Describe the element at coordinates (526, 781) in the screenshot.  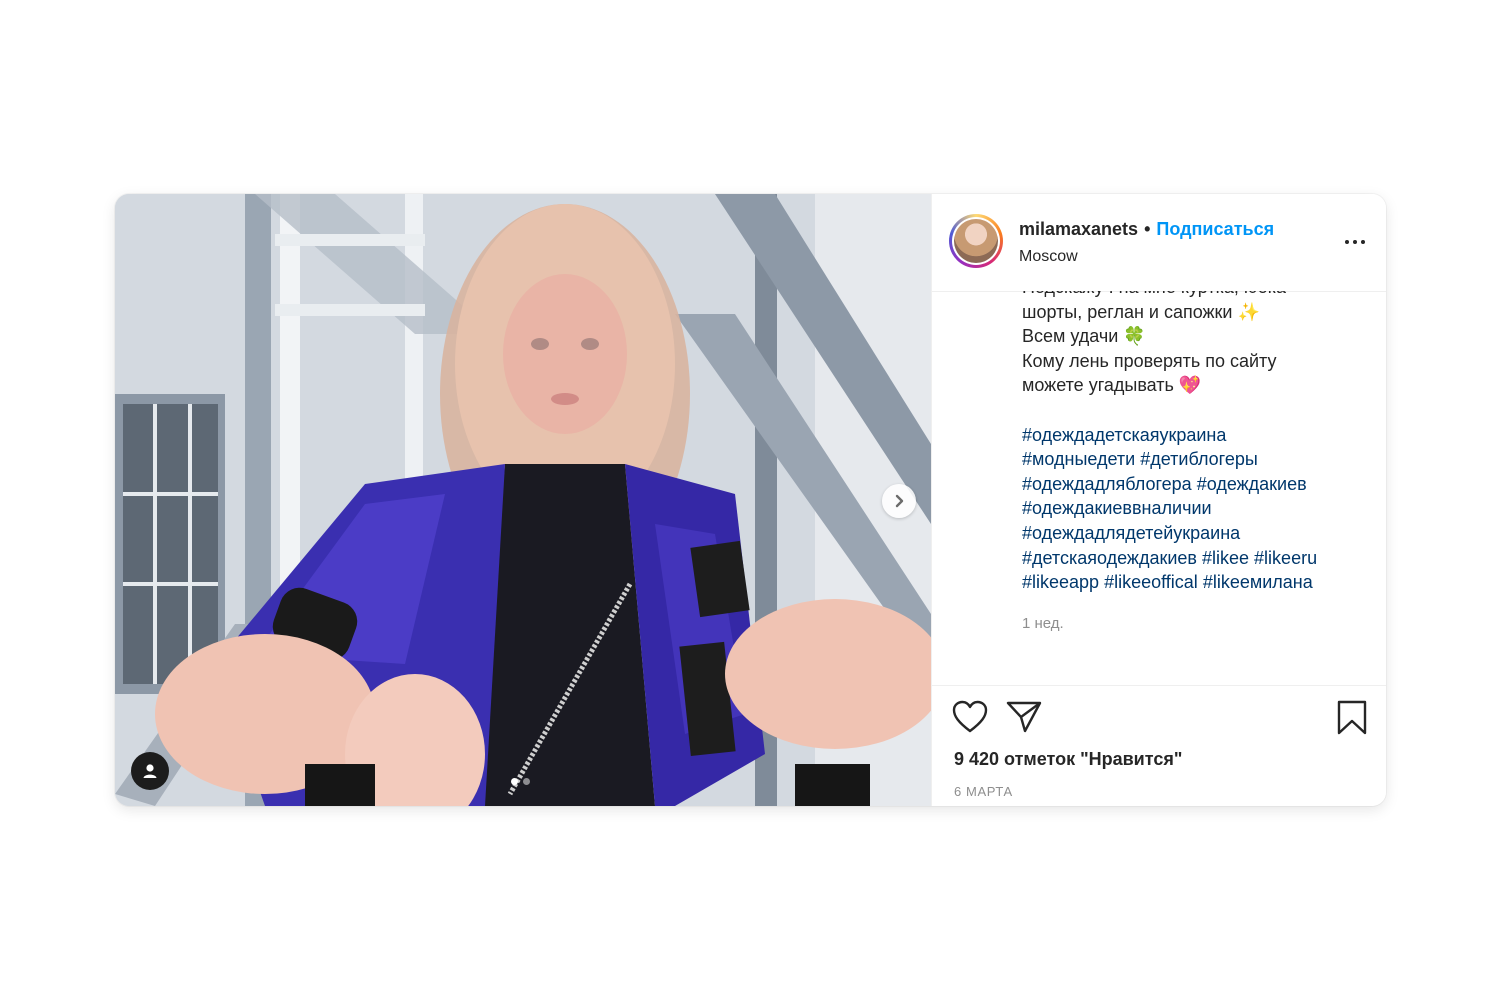
I see `carousel-dot` at that location.